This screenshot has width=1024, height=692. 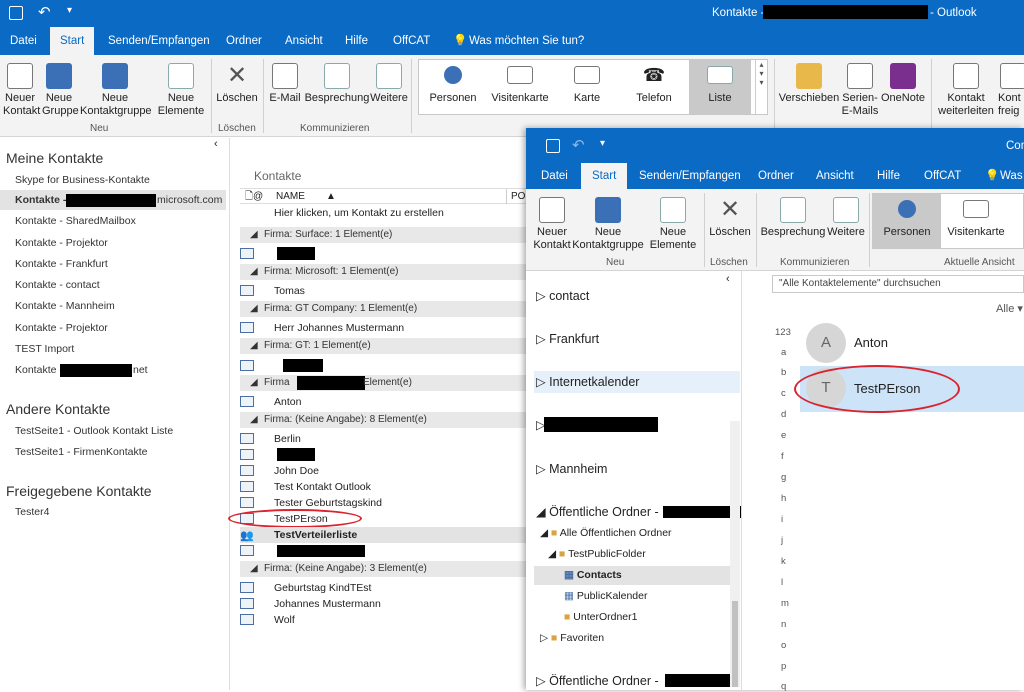 I want to click on list-item-distribution-list: 👥 TestVerteilerliste, so click(x=385, y=535).